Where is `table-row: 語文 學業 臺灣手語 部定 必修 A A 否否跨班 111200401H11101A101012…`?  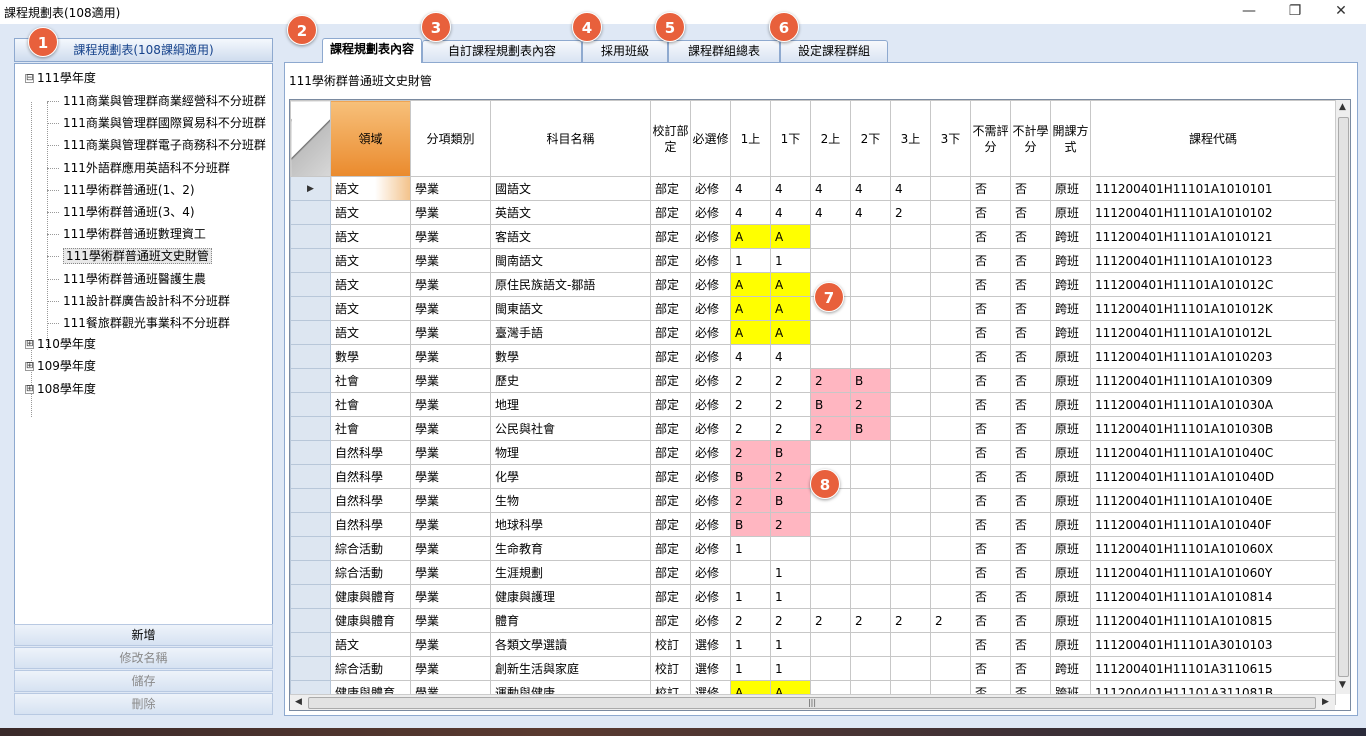 table-row: 語文 學業 臺灣手語 部定 必修 A A 否否跨班 111200401H11101A101012… is located at coordinates (813, 332).